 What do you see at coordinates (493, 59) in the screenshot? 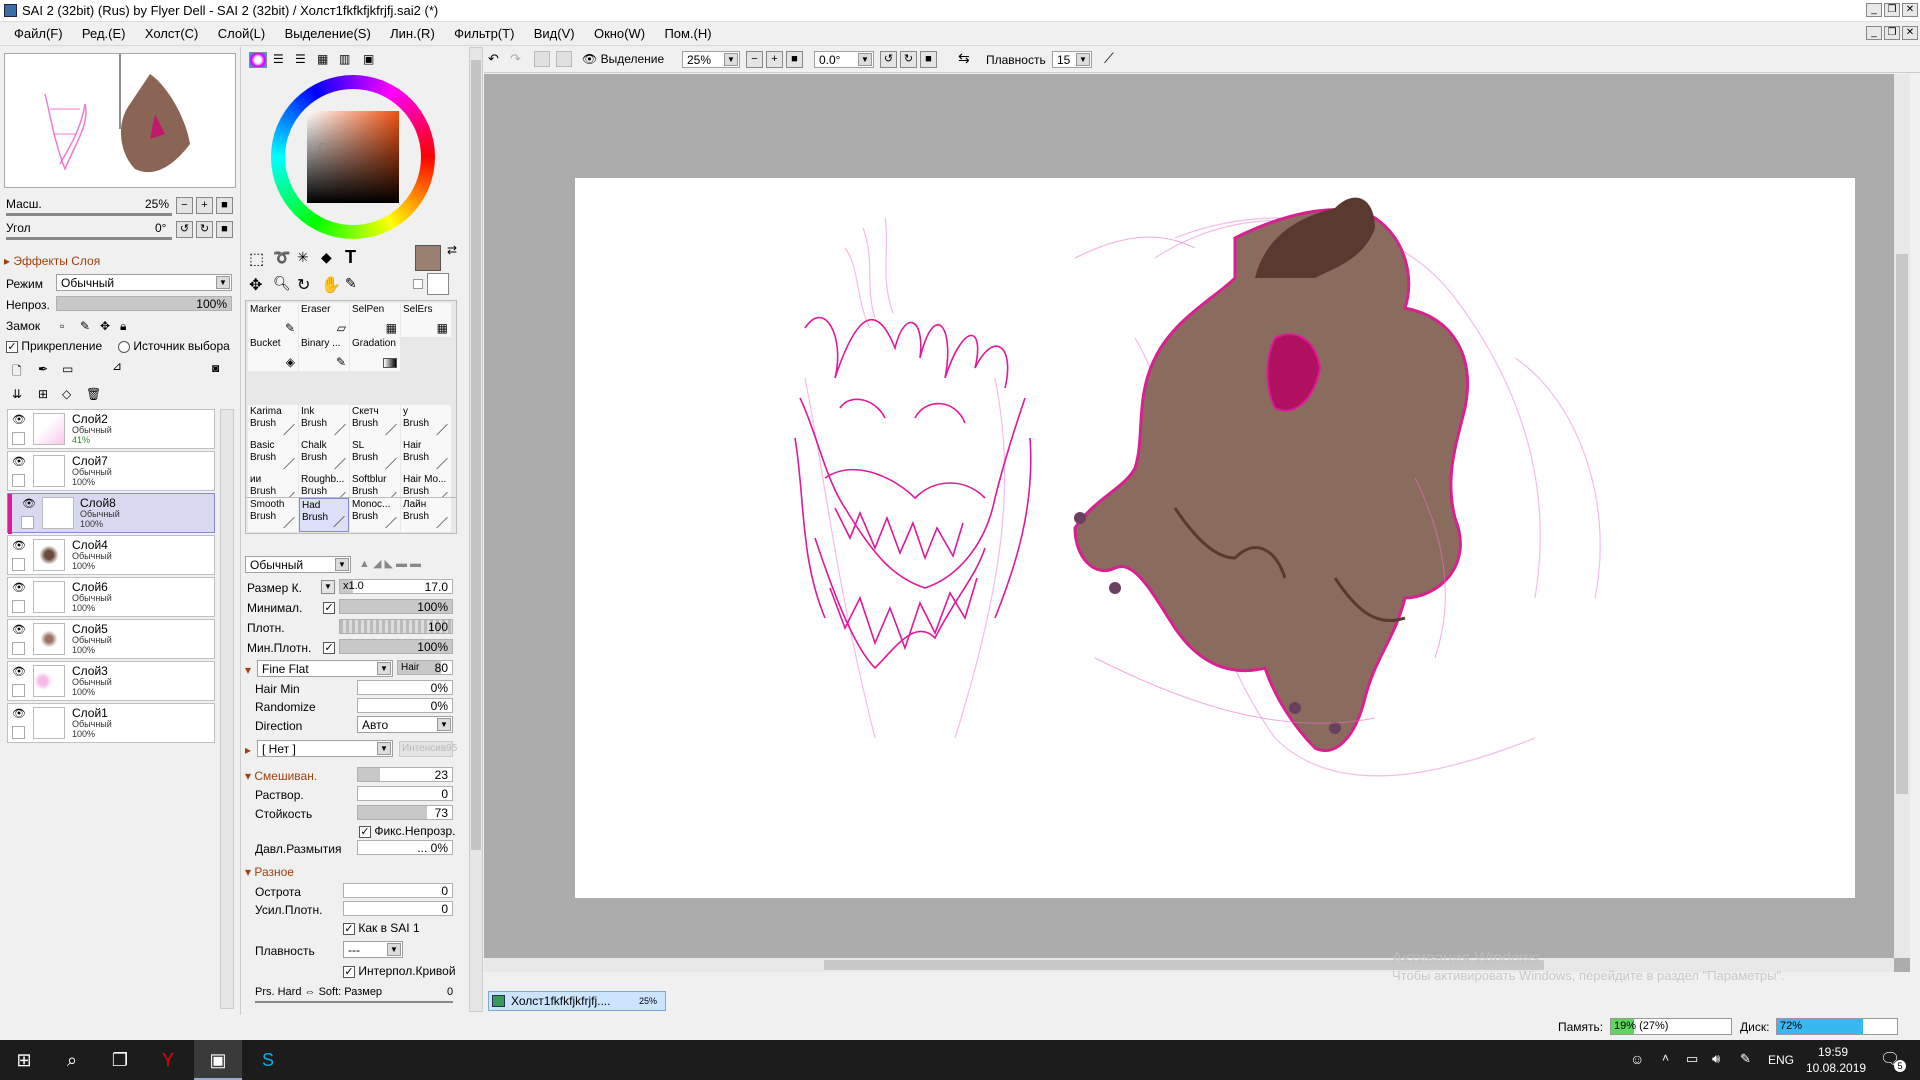
I see `undo-icon: ↶` at bounding box center [493, 59].